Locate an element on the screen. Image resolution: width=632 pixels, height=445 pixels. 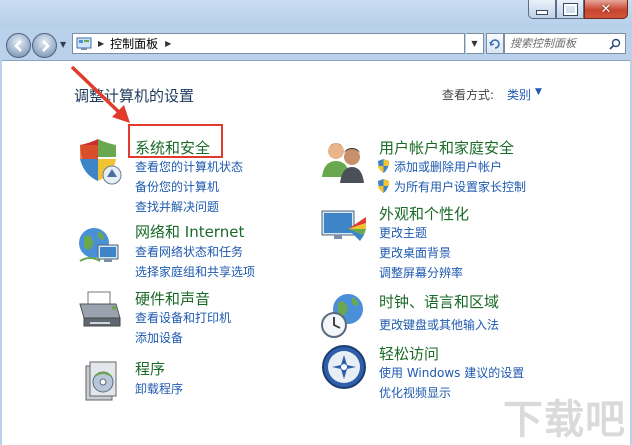
network-icon is located at coordinates (100, 245).